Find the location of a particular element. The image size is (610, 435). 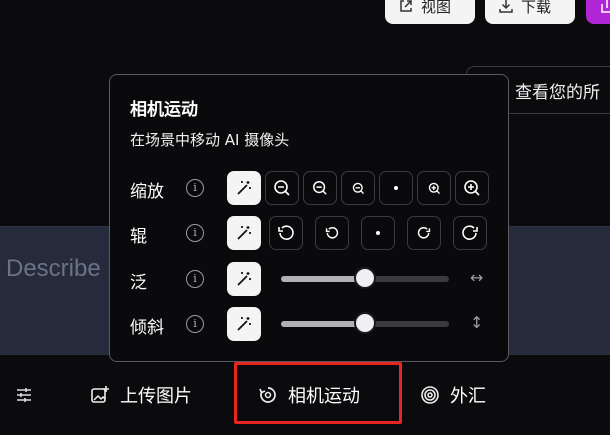

zoom-in-large-button is located at coordinates (472, 188).